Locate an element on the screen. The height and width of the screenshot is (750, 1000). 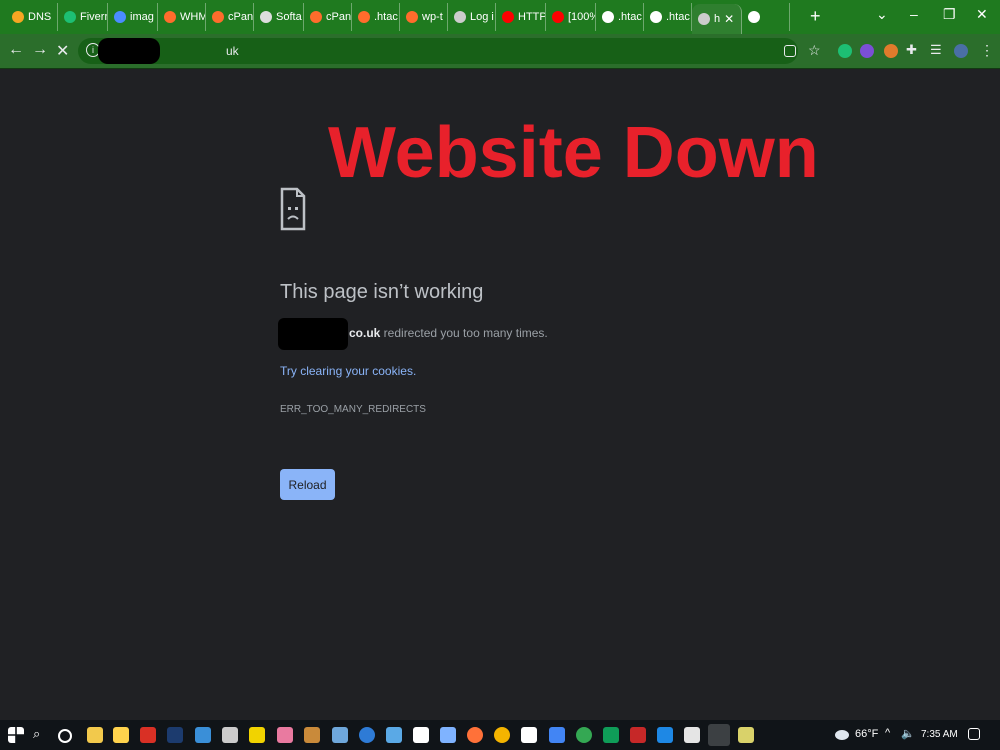
tab-close-icon: ✕ is located at coordinates (729, 19).